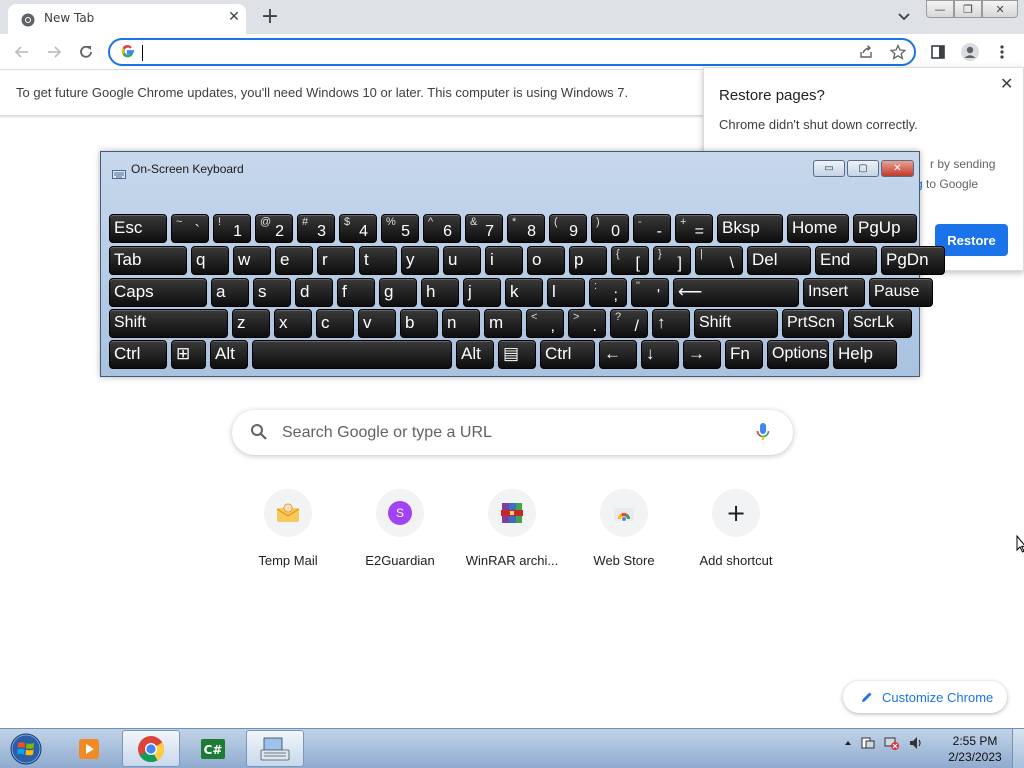 This screenshot has width=1024, height=768. I want to click on side-panel-icon, so click(938, 52).